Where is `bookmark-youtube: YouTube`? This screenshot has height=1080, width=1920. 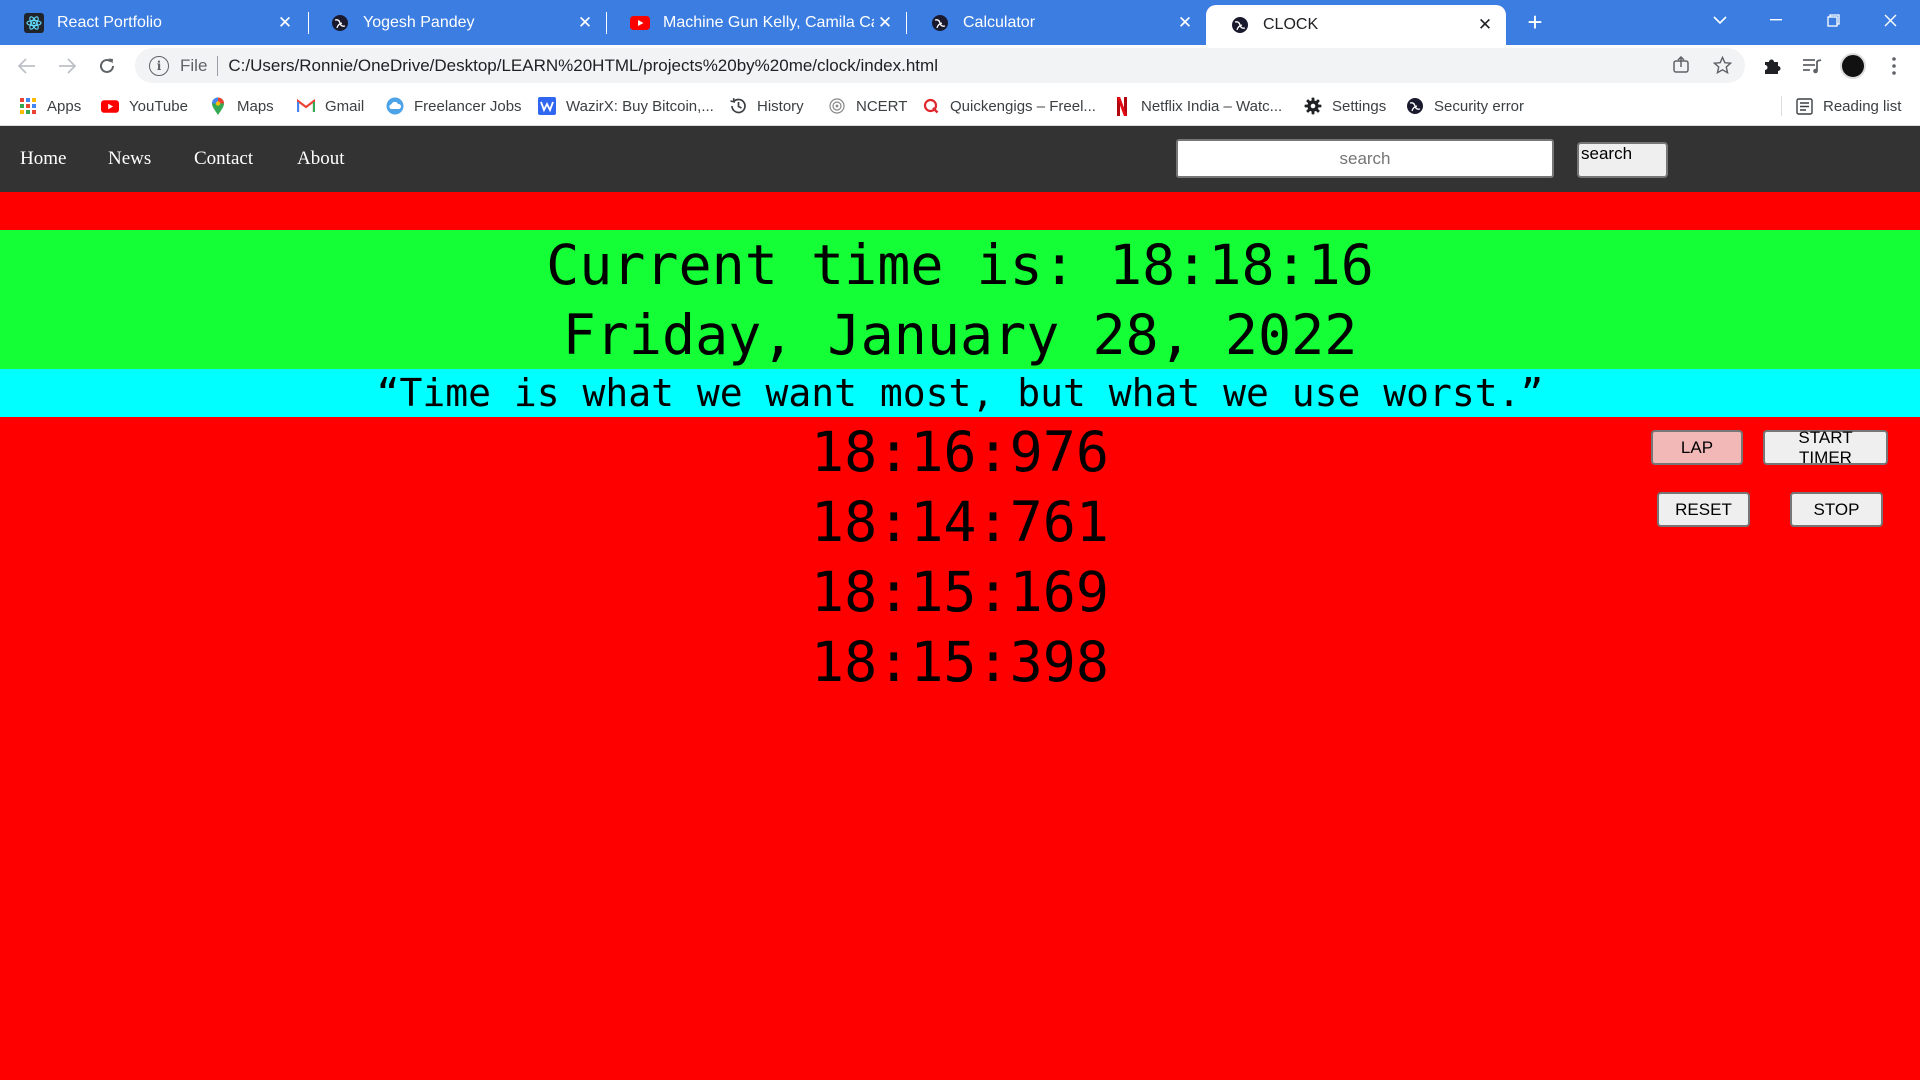
bookmark-youtube: YouTube is located at coordinates (144, 106).